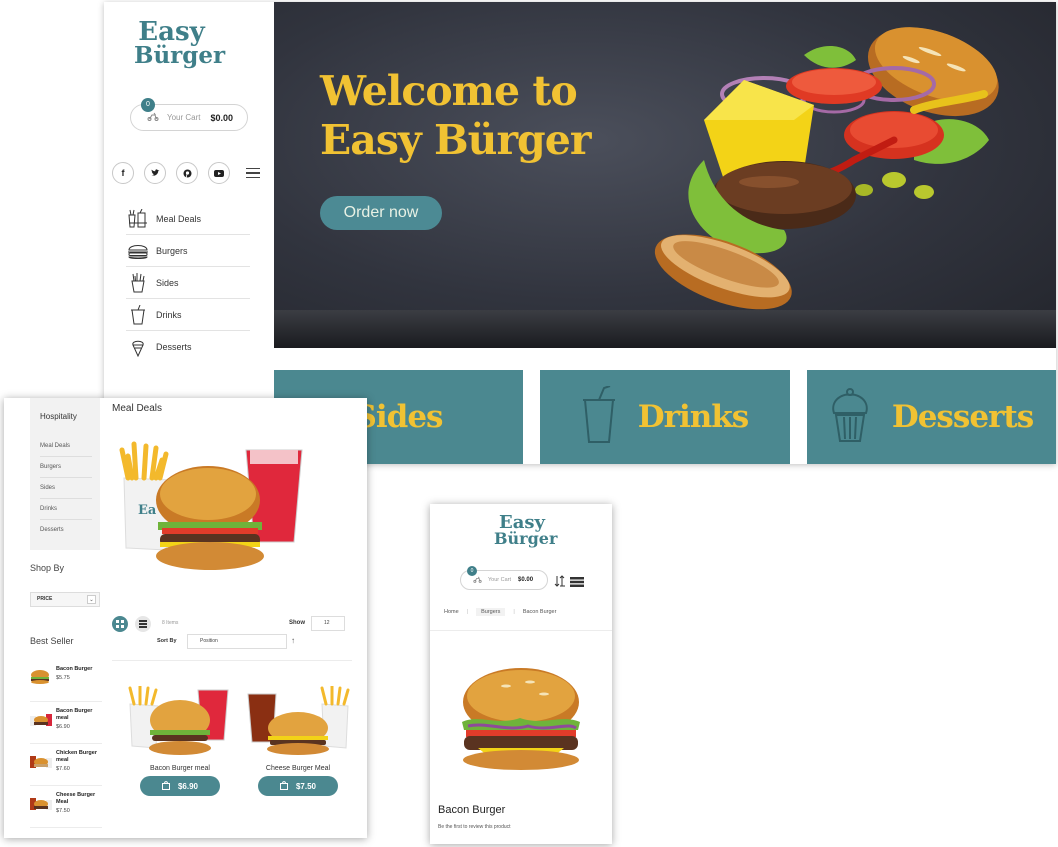 The height and width of the screenshot is (847, 1058). I want to click on hero-title-line-2: Easy Bürger, so click(455, 140).